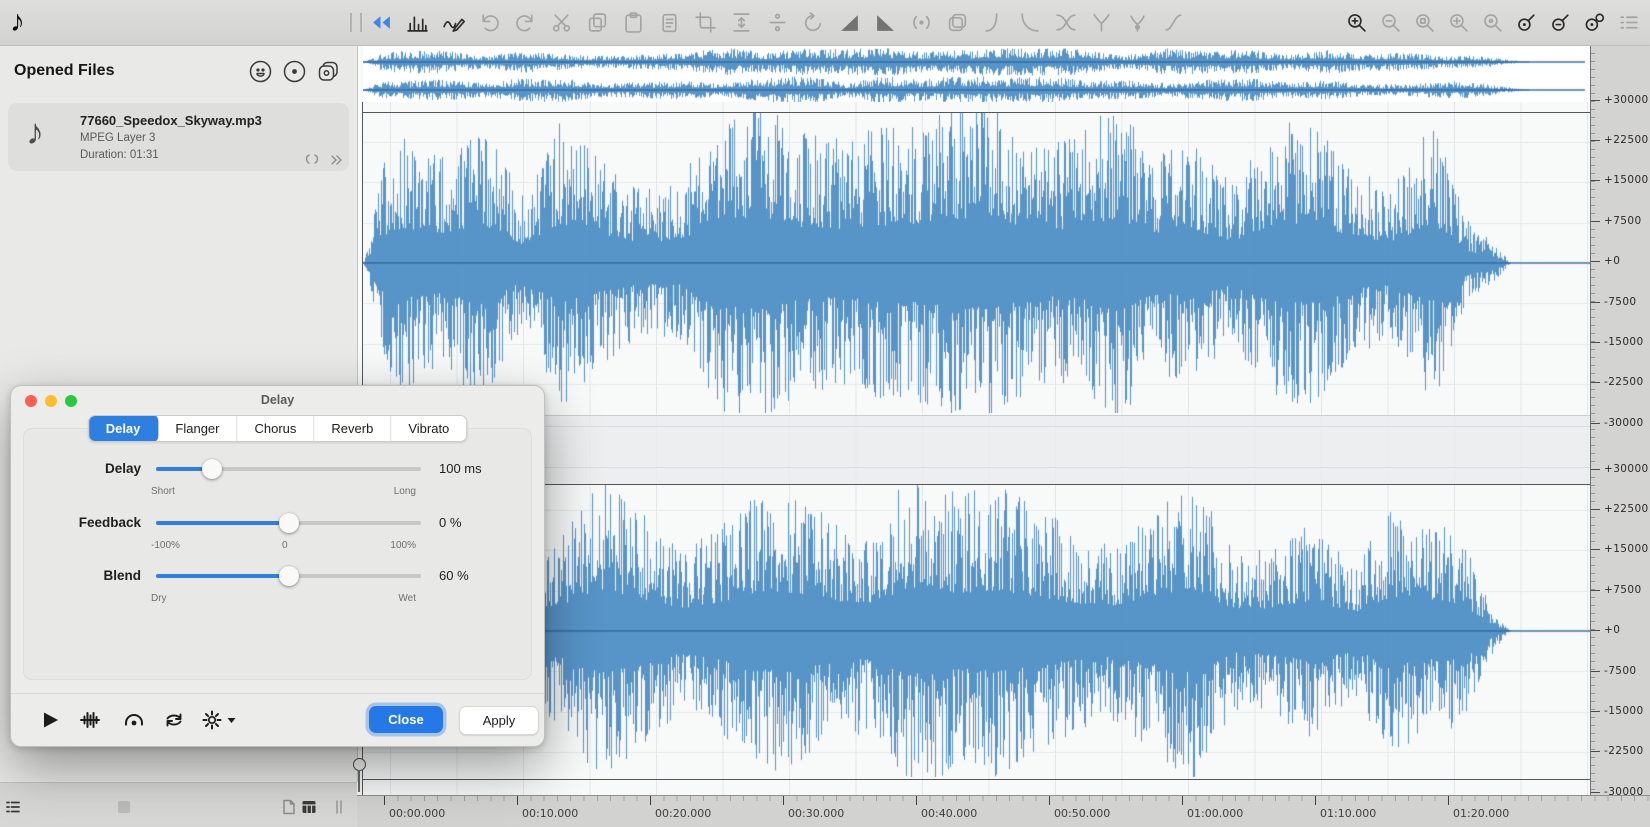 This screenshot has height=827, width=1650. I want to click on tab-reverb: Reverb, so click(353, 428).